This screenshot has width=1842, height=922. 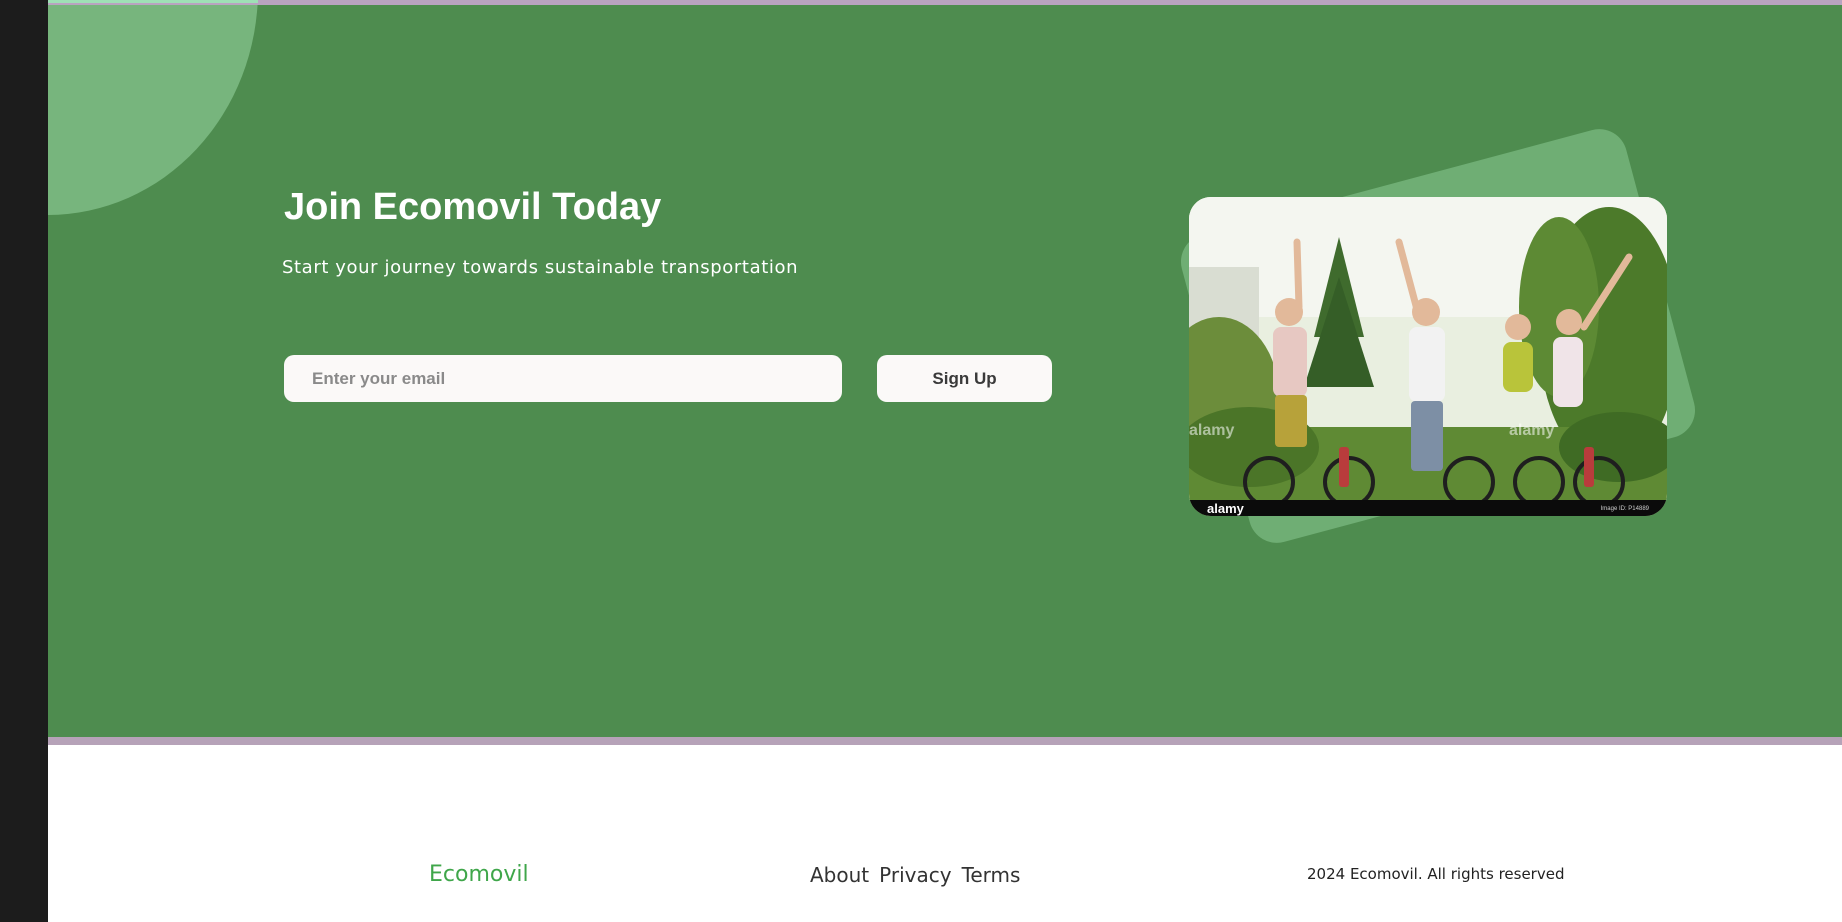 What do you see at coordinates (1436, 874) in the screenshot?
I see `footer-copyright: 2024 Ecomovil. All rights reserved` at bounding box center [1436, 874].